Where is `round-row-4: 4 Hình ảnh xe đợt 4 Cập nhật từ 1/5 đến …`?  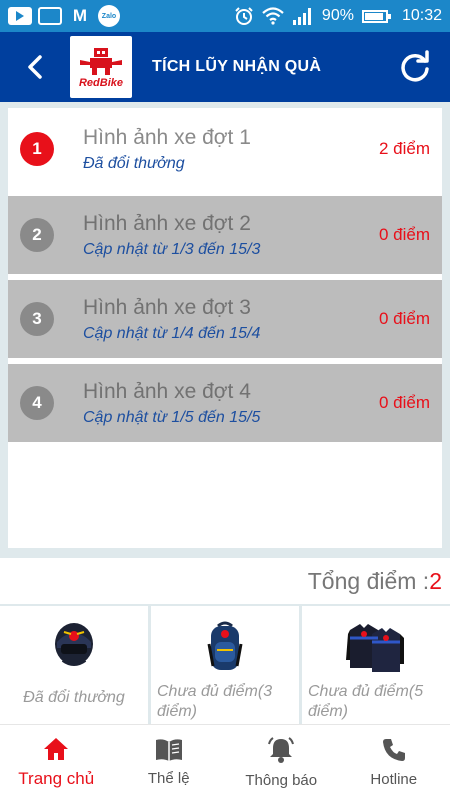 round-row-4: 4 Hình ảnh xe đợt 4 Cập nhật từ 1/5 đến … is located at coordinates (225, 403).